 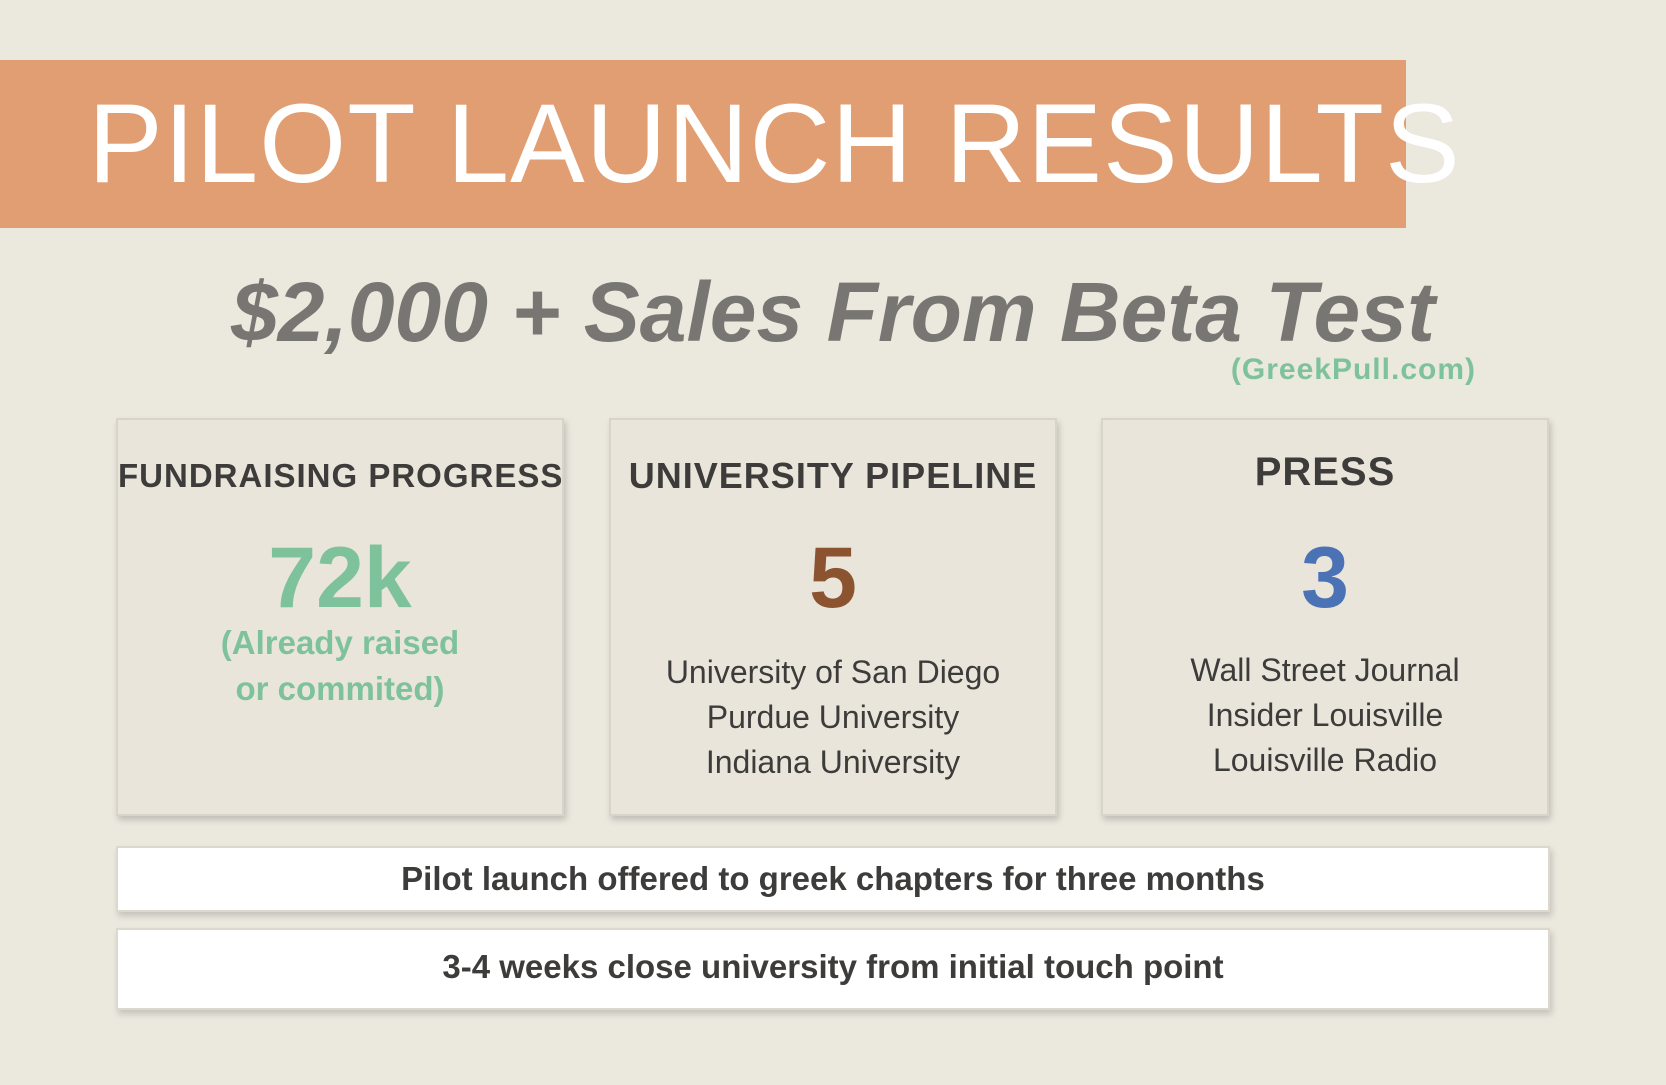 What do you see at coordinates (1325, 760) in the screenshot?
I see `list-item: Louisville Radio` at bounding box center [1325, 760].